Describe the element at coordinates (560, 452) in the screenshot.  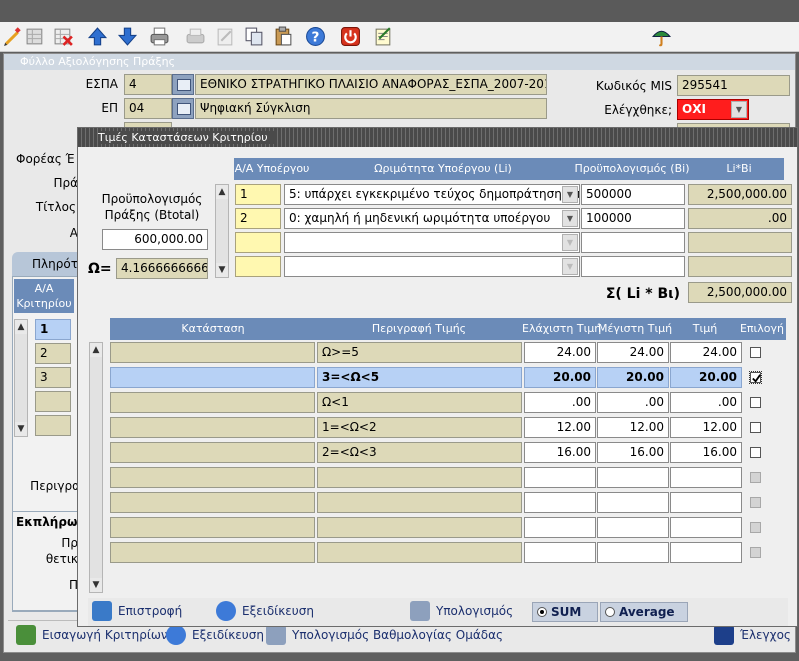
I see `min-value-cell: 16.00` at that location.